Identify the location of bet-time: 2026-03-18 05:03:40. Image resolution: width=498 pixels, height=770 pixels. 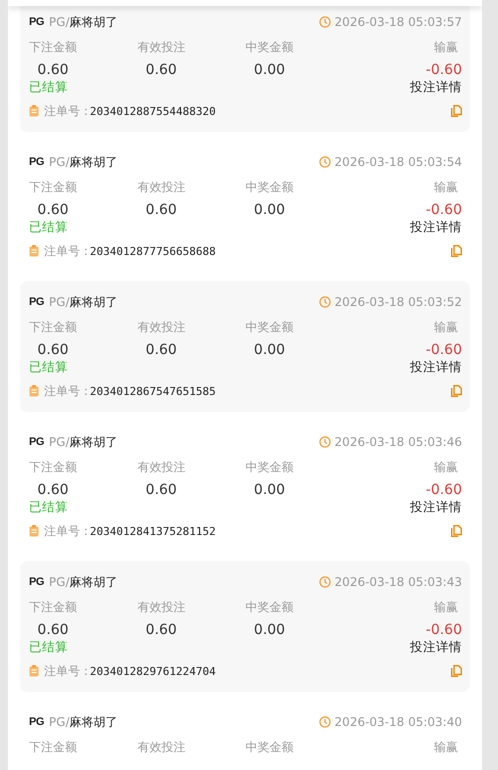
(398, 722).